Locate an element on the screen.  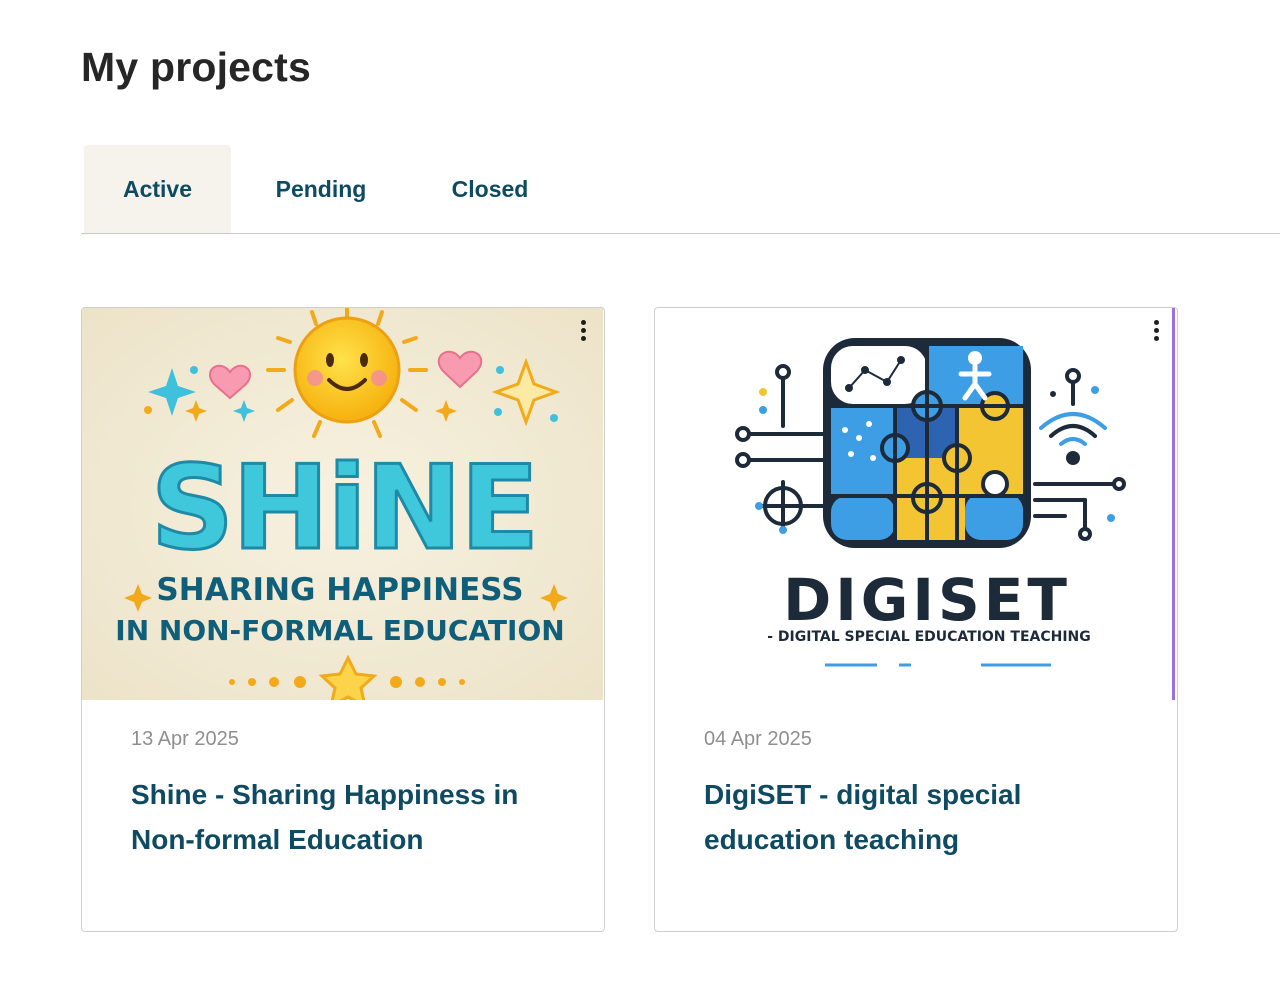
card-accent-line is located at coordinates (1173, 504).